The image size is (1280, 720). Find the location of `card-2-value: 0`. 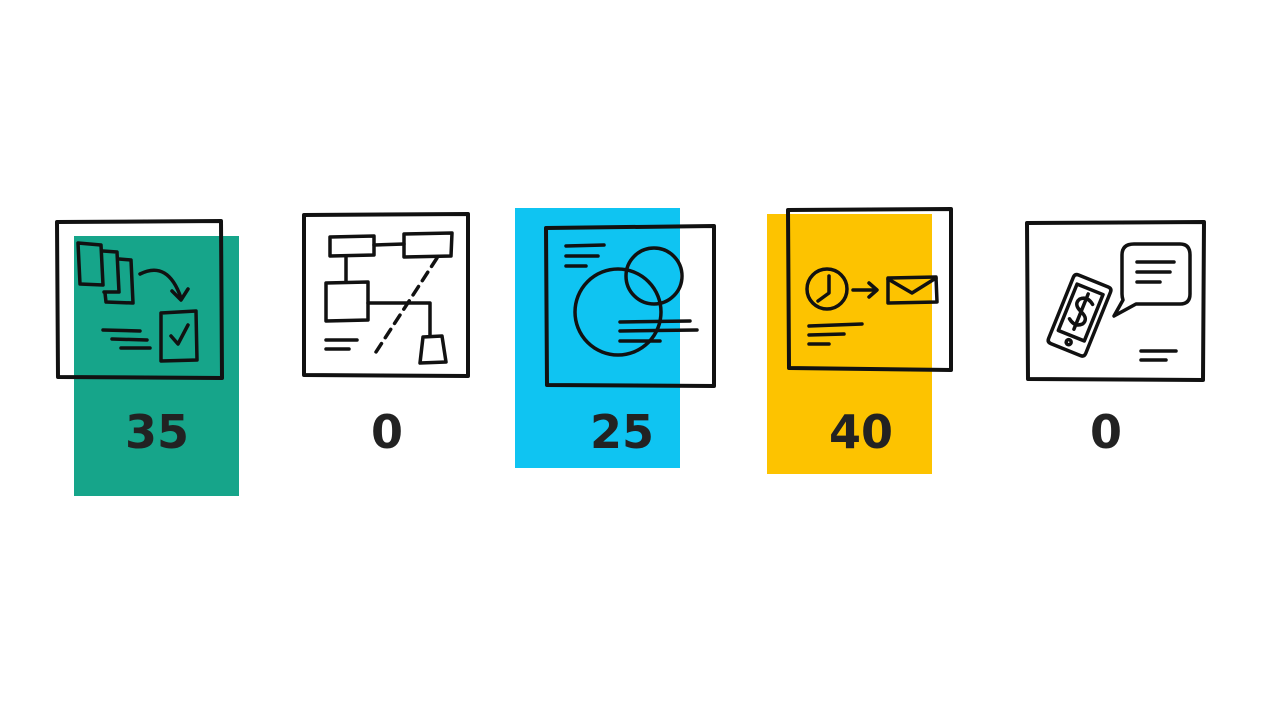

card-2-value: 0 is located at coordinates (387, 432).